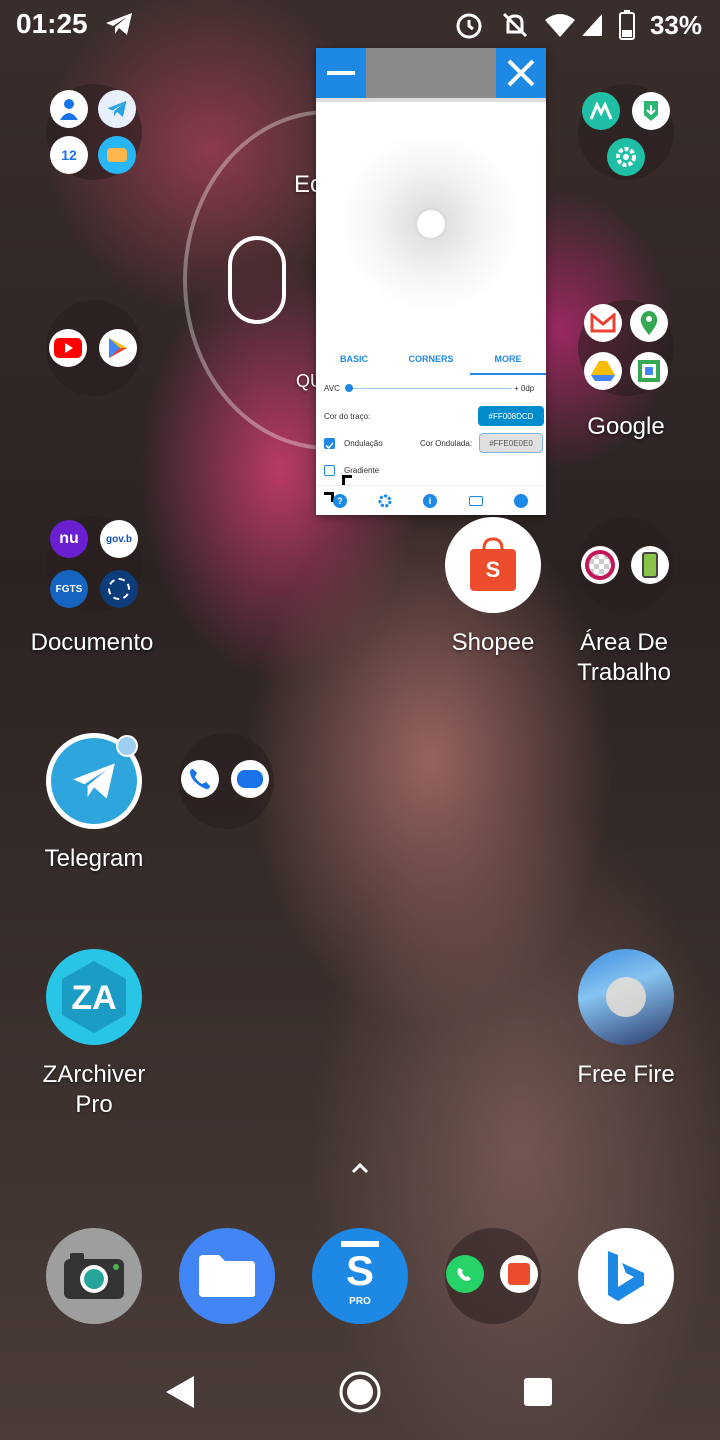 The image size is (720, 1440). Describe the element at coordinates (117, 109) in the screenshot. I see `telegram-mini-icon` at that location.